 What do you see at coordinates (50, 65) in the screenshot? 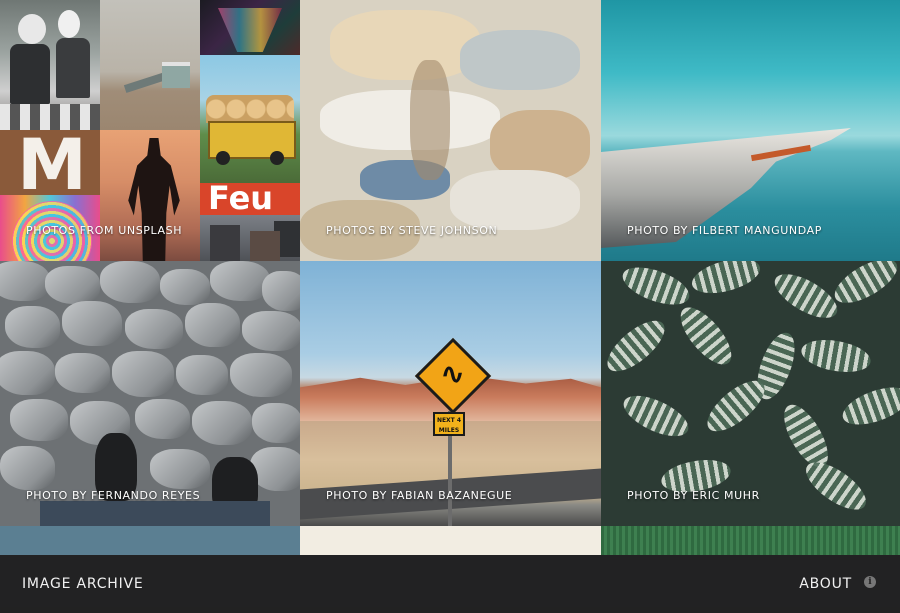
I see `mosaic-photo-masked-people` at bounding box center [50, 65].